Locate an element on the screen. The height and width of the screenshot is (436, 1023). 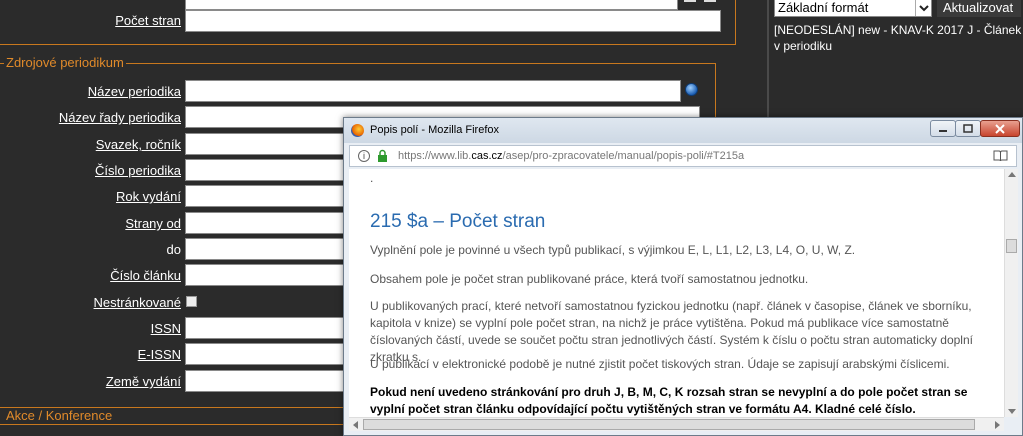
section-source-periodical: Zdrojové periodikum is located at coordinates (65, 62).